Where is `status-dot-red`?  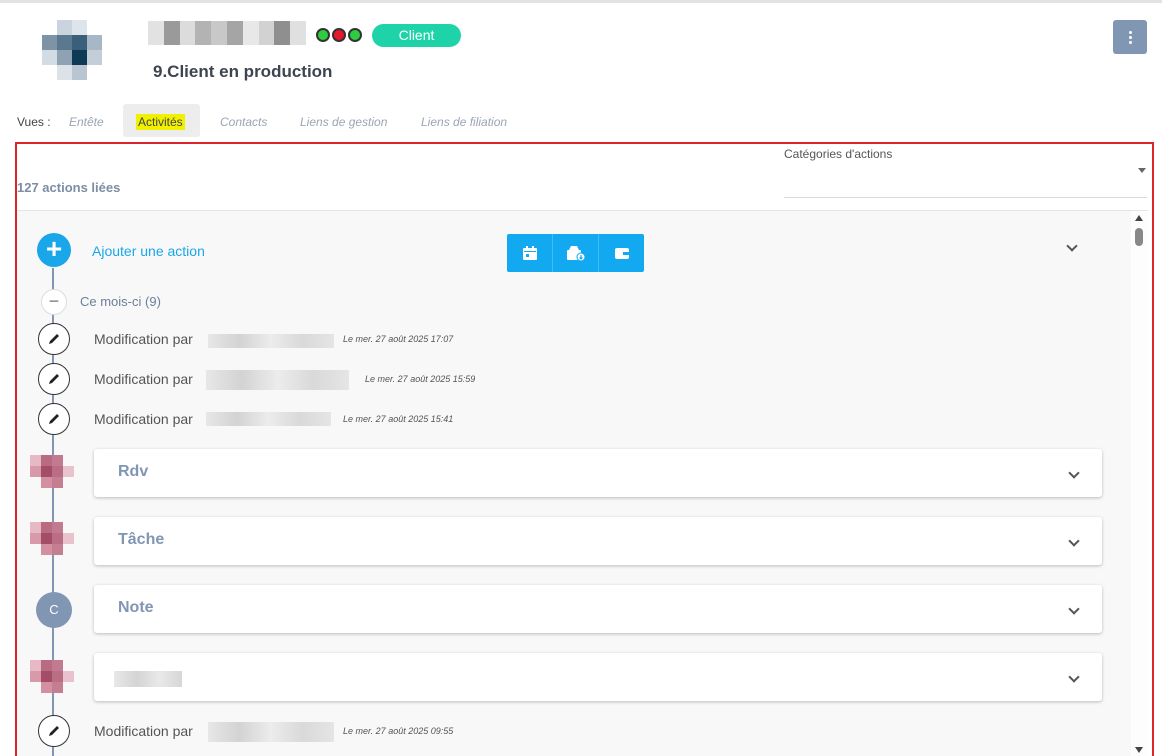
status-dot-red is located at coordinates (339, 35).